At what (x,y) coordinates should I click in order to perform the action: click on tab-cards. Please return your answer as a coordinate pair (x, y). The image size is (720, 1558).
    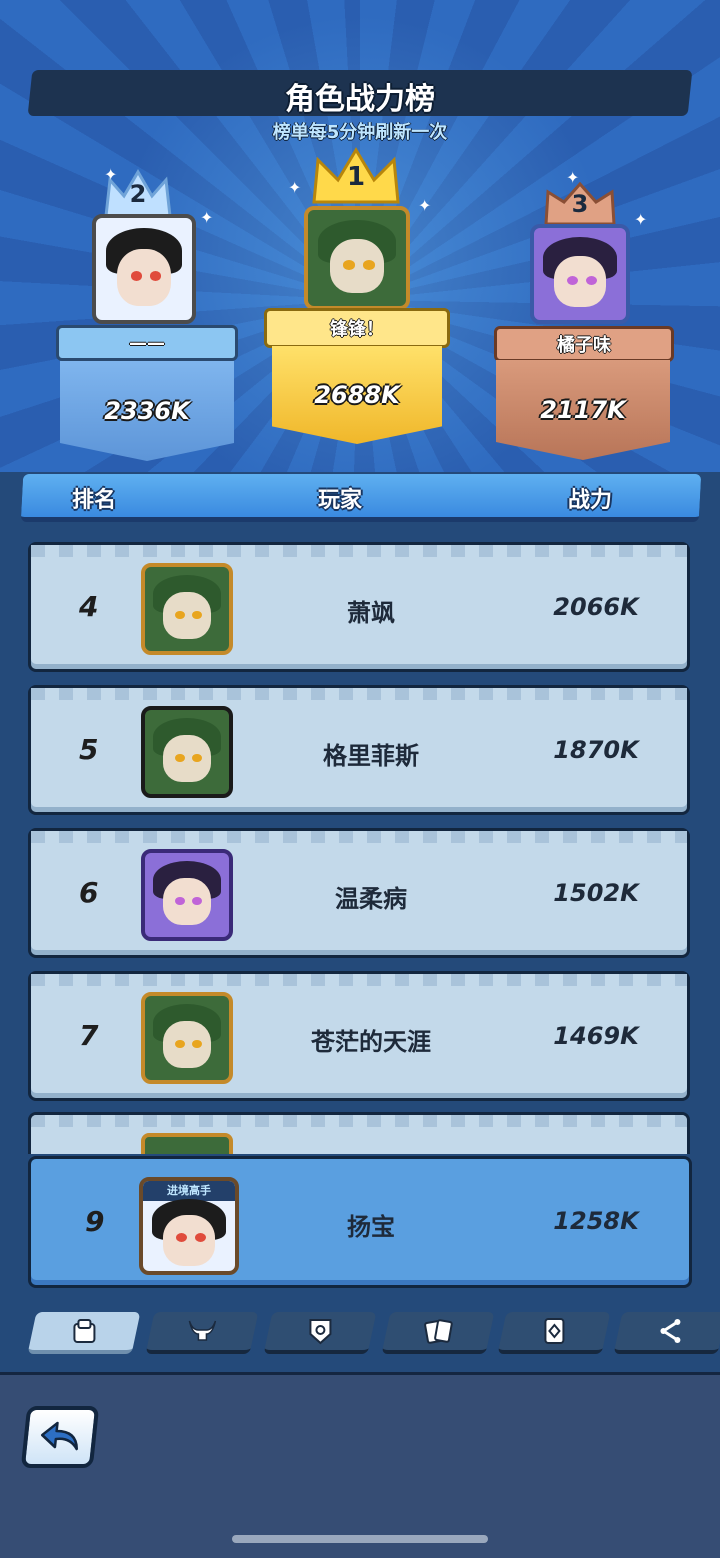
    Looking at the image, I should click on (438, 1333).